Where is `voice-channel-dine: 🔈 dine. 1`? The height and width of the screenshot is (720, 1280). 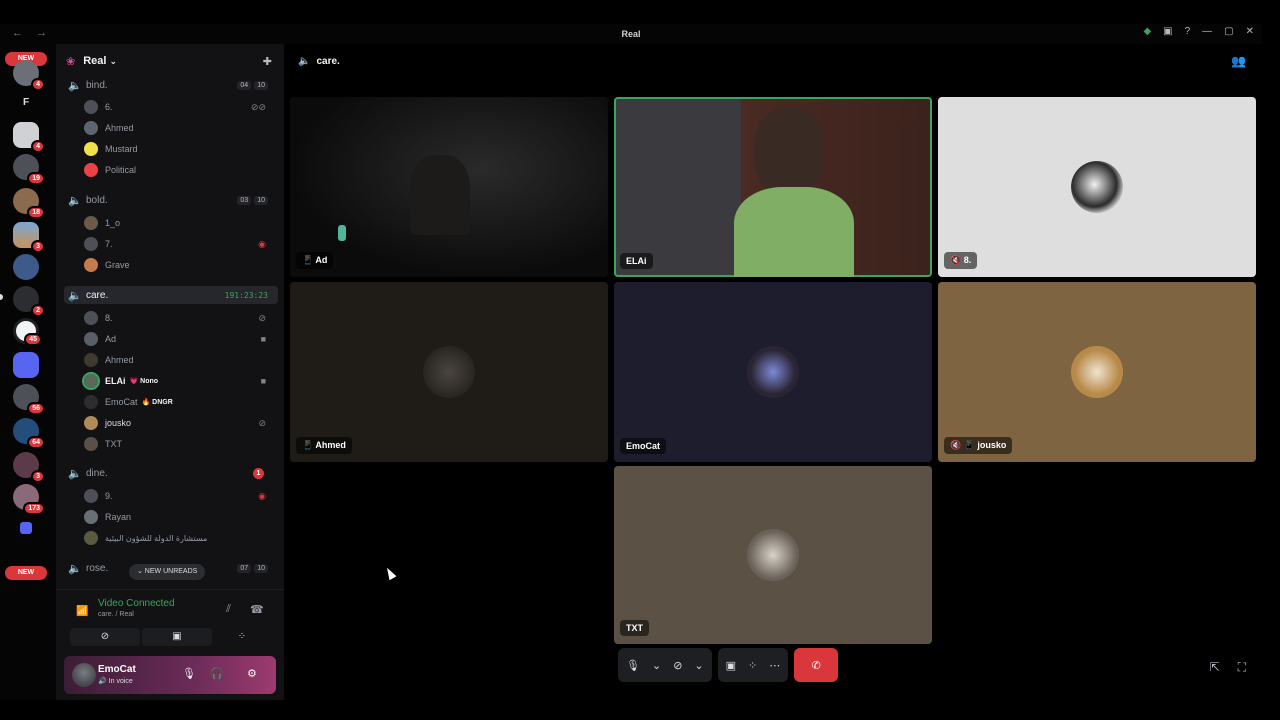
voice-channel-dine: 🔈 dine. 1 is located at coordinates (171, 473).